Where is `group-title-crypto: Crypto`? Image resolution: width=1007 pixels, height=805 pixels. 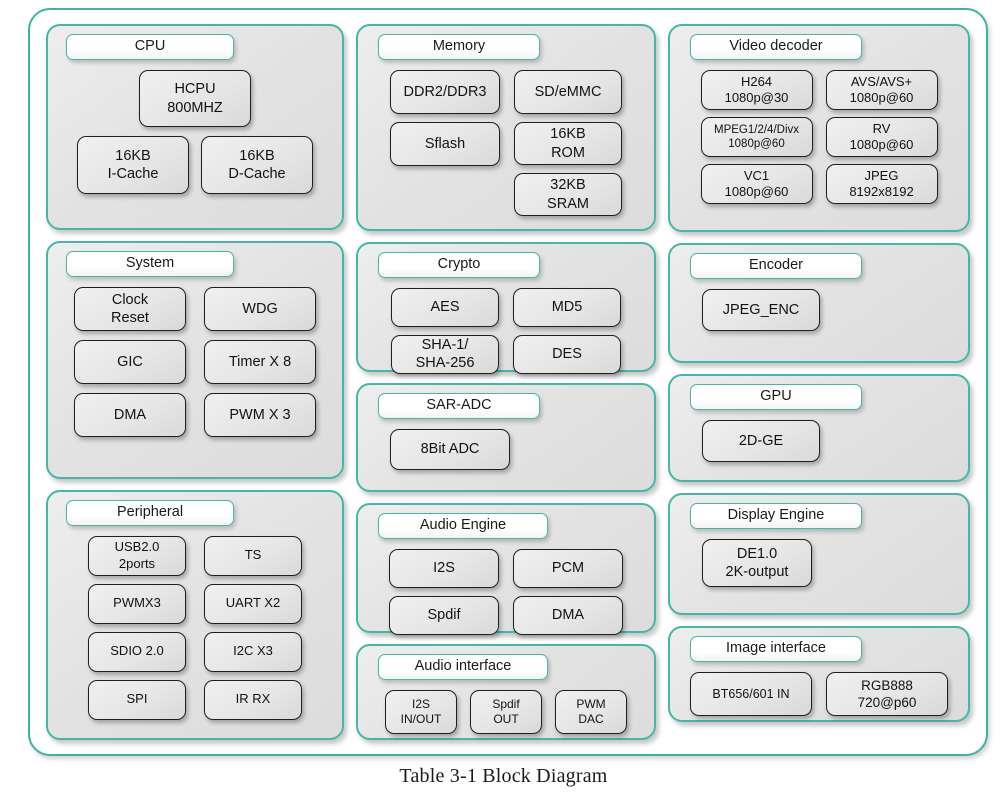 group-title-crypto: Crypto is located at coordinates (459, 264).